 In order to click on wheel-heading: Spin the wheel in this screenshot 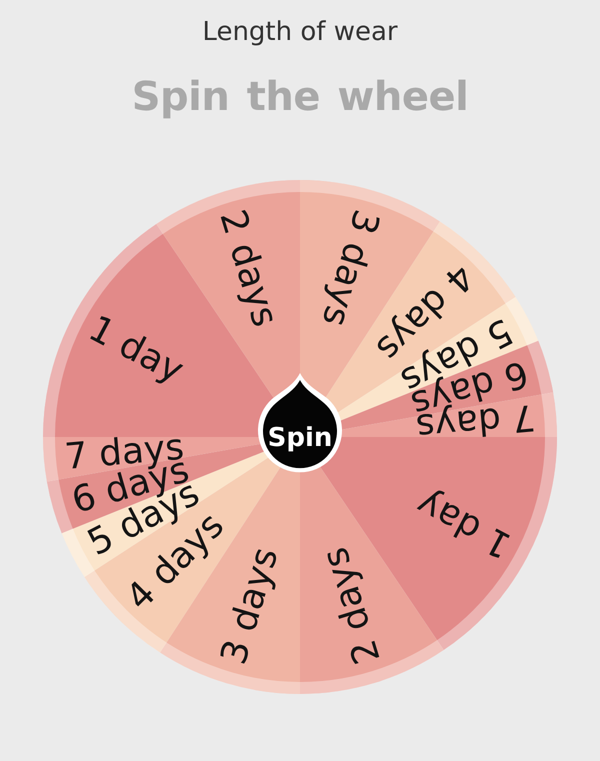, I will do `click(300, 97)`.